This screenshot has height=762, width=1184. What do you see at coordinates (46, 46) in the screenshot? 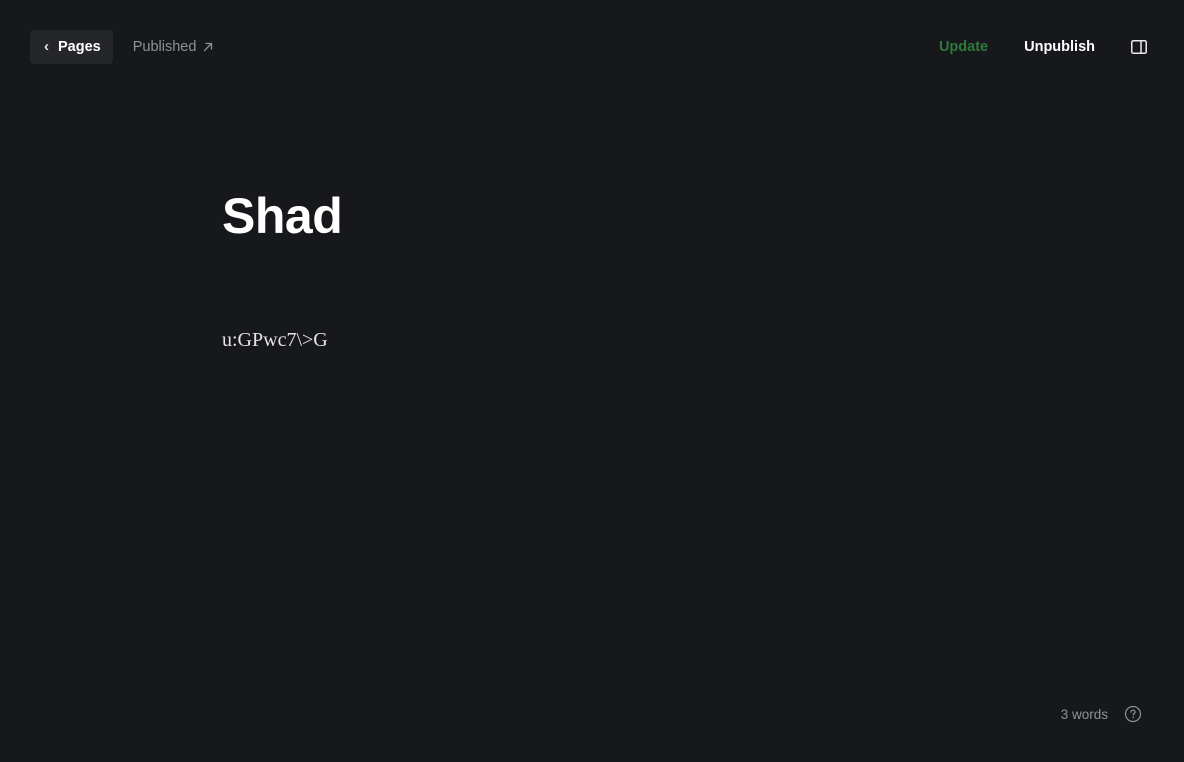
I see `chevron-left-icon: ‹` at bounding box center [46, 46].